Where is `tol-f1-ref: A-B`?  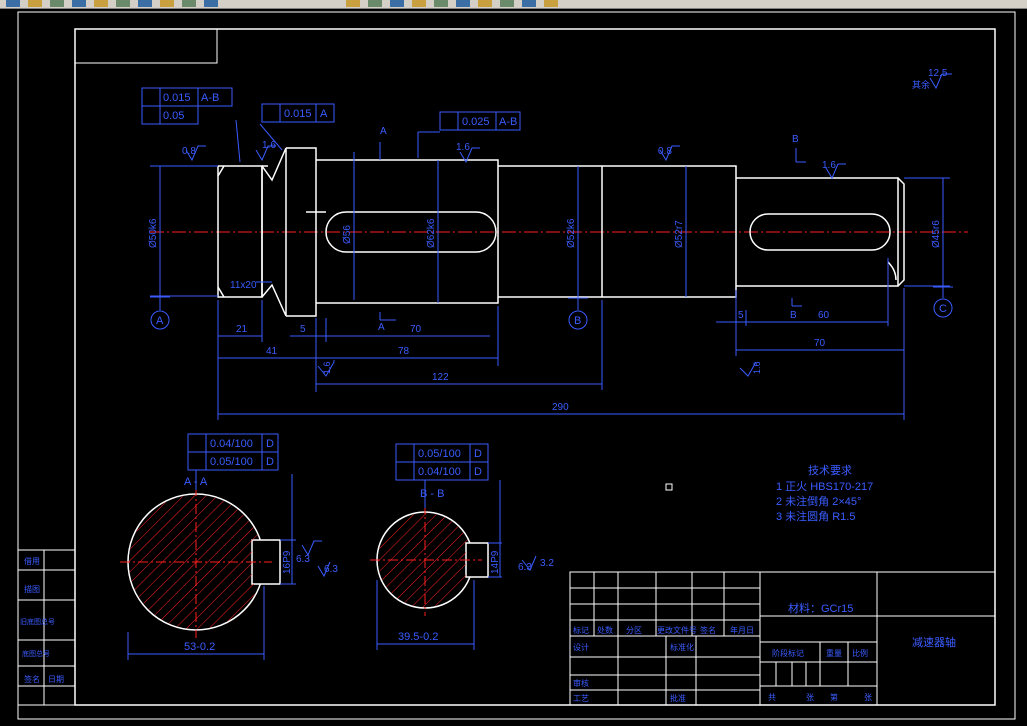 tol-f1-ref: A-B is located at coordinates (210, 98).